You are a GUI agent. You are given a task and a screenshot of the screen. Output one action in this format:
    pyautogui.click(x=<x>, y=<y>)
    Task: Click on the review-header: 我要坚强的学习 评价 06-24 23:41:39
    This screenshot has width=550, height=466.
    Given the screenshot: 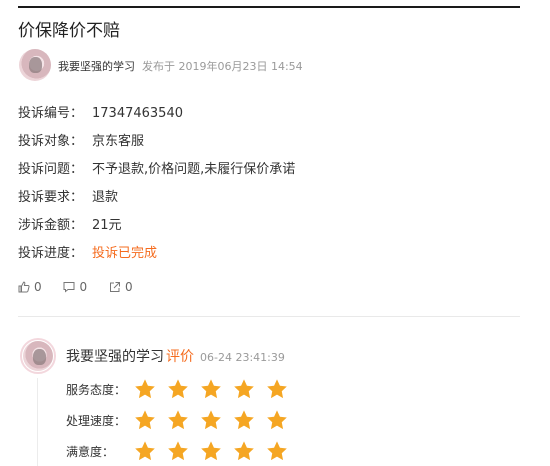 What is the action you would take?
    pyautogui.click(x=175, y=356)
    